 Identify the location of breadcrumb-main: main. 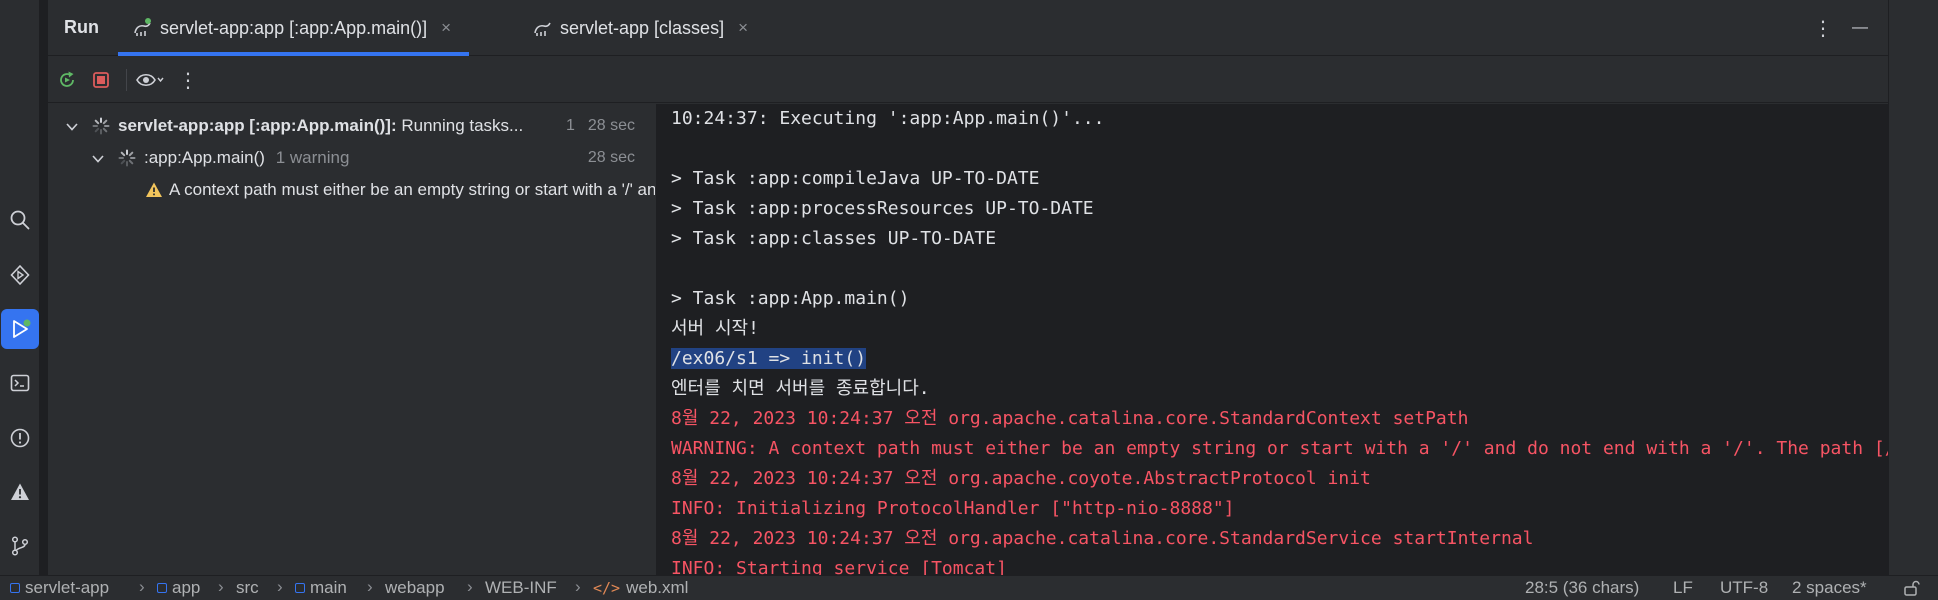
(321, 588).